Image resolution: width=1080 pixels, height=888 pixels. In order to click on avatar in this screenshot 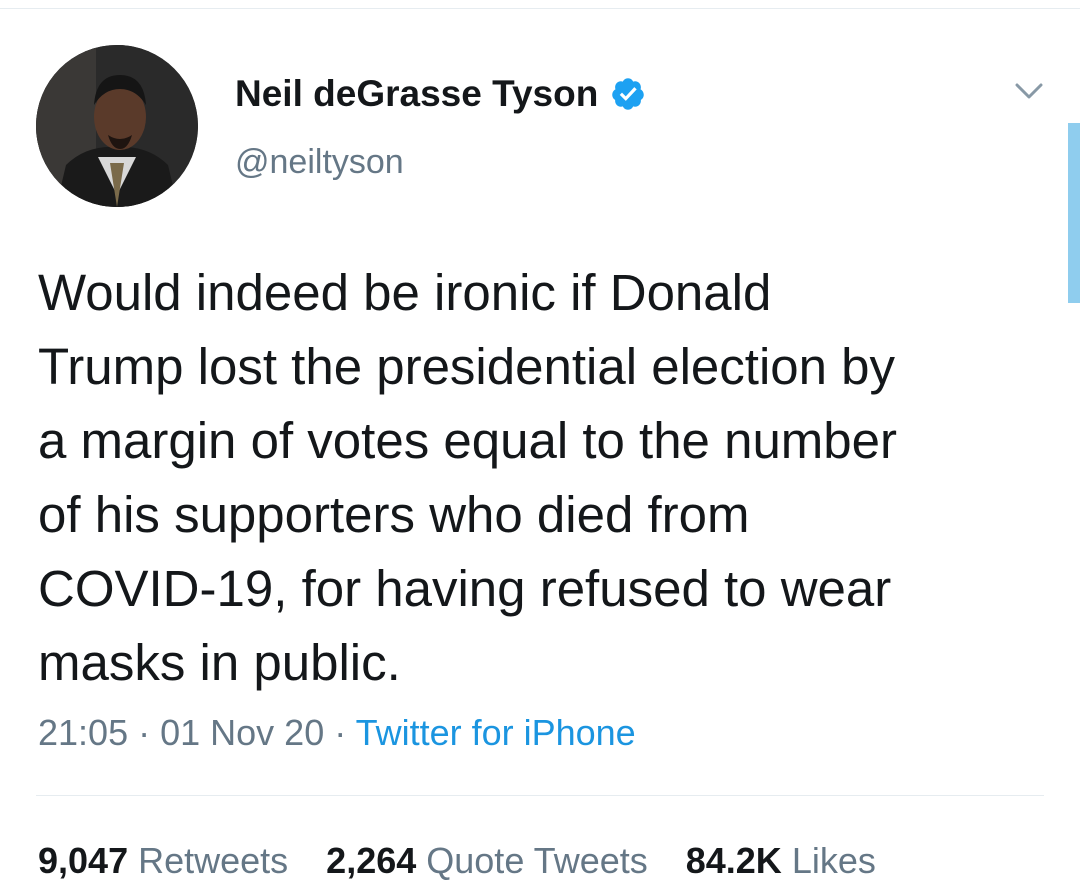, I will do `click(117, 126)`.